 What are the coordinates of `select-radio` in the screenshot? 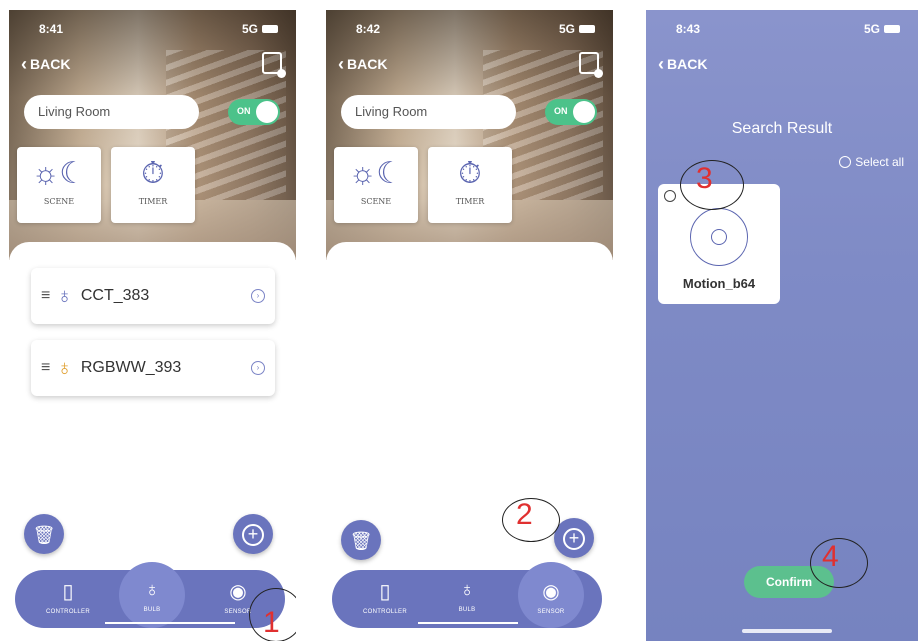 It's located at (670, 196).